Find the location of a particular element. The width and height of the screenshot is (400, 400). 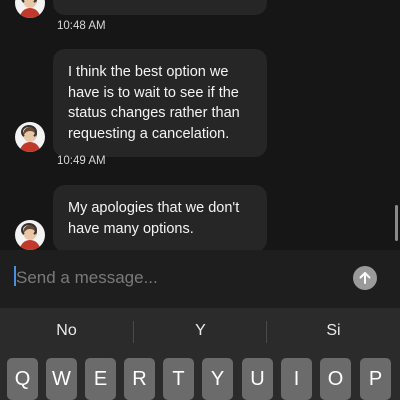

key-i: I is located at coordinates (296, 379).